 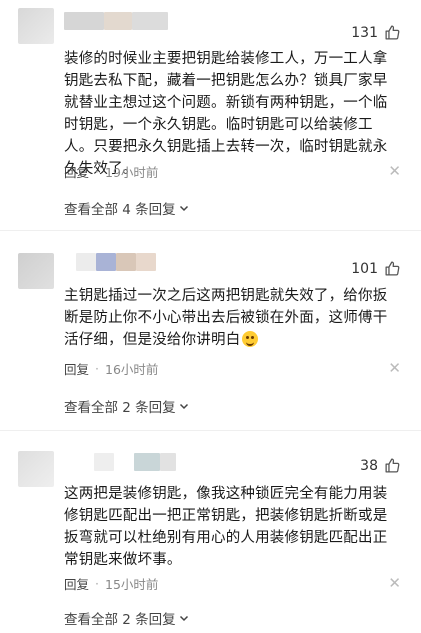 I want to click on like-button: 101, so click(x=376, y=268).